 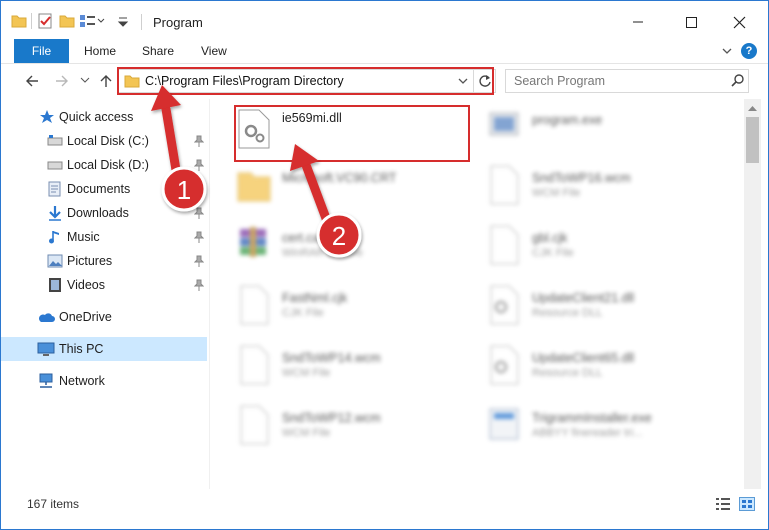 What do you see at coordinates (53, 504) in the screenshot?
I see `item-count: 167 items` at bounding box center [53, 504].